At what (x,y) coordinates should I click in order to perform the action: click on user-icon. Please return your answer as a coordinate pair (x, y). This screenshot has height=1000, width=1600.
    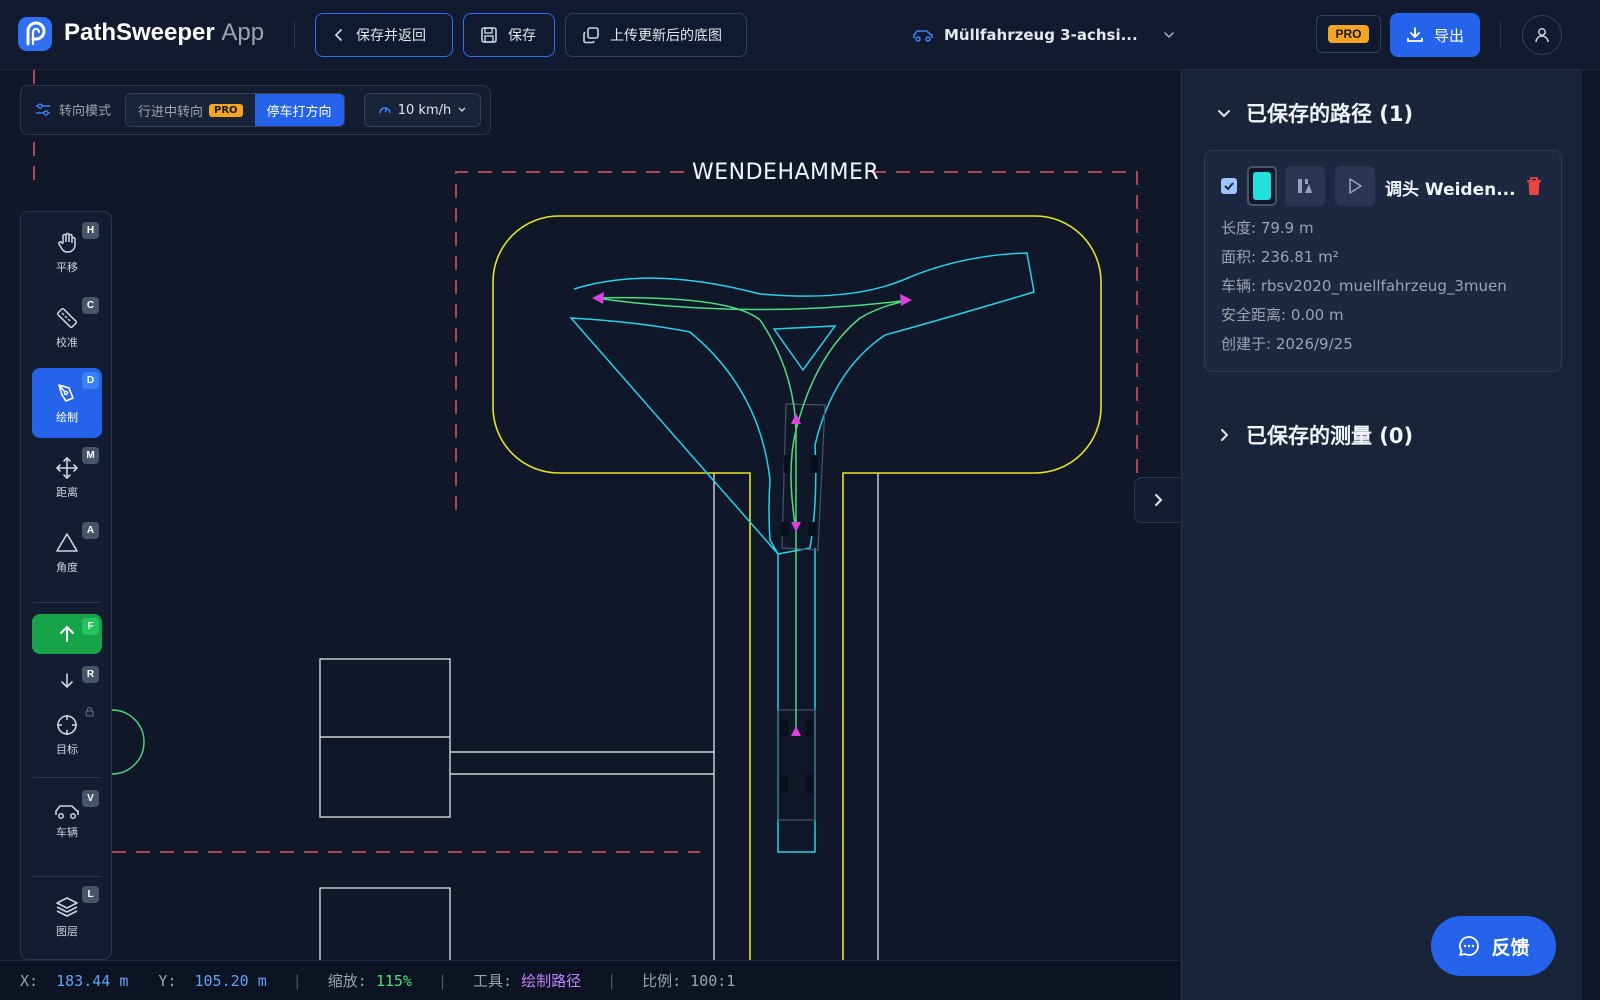
    Looking at the image, I should click on (1542, 35).